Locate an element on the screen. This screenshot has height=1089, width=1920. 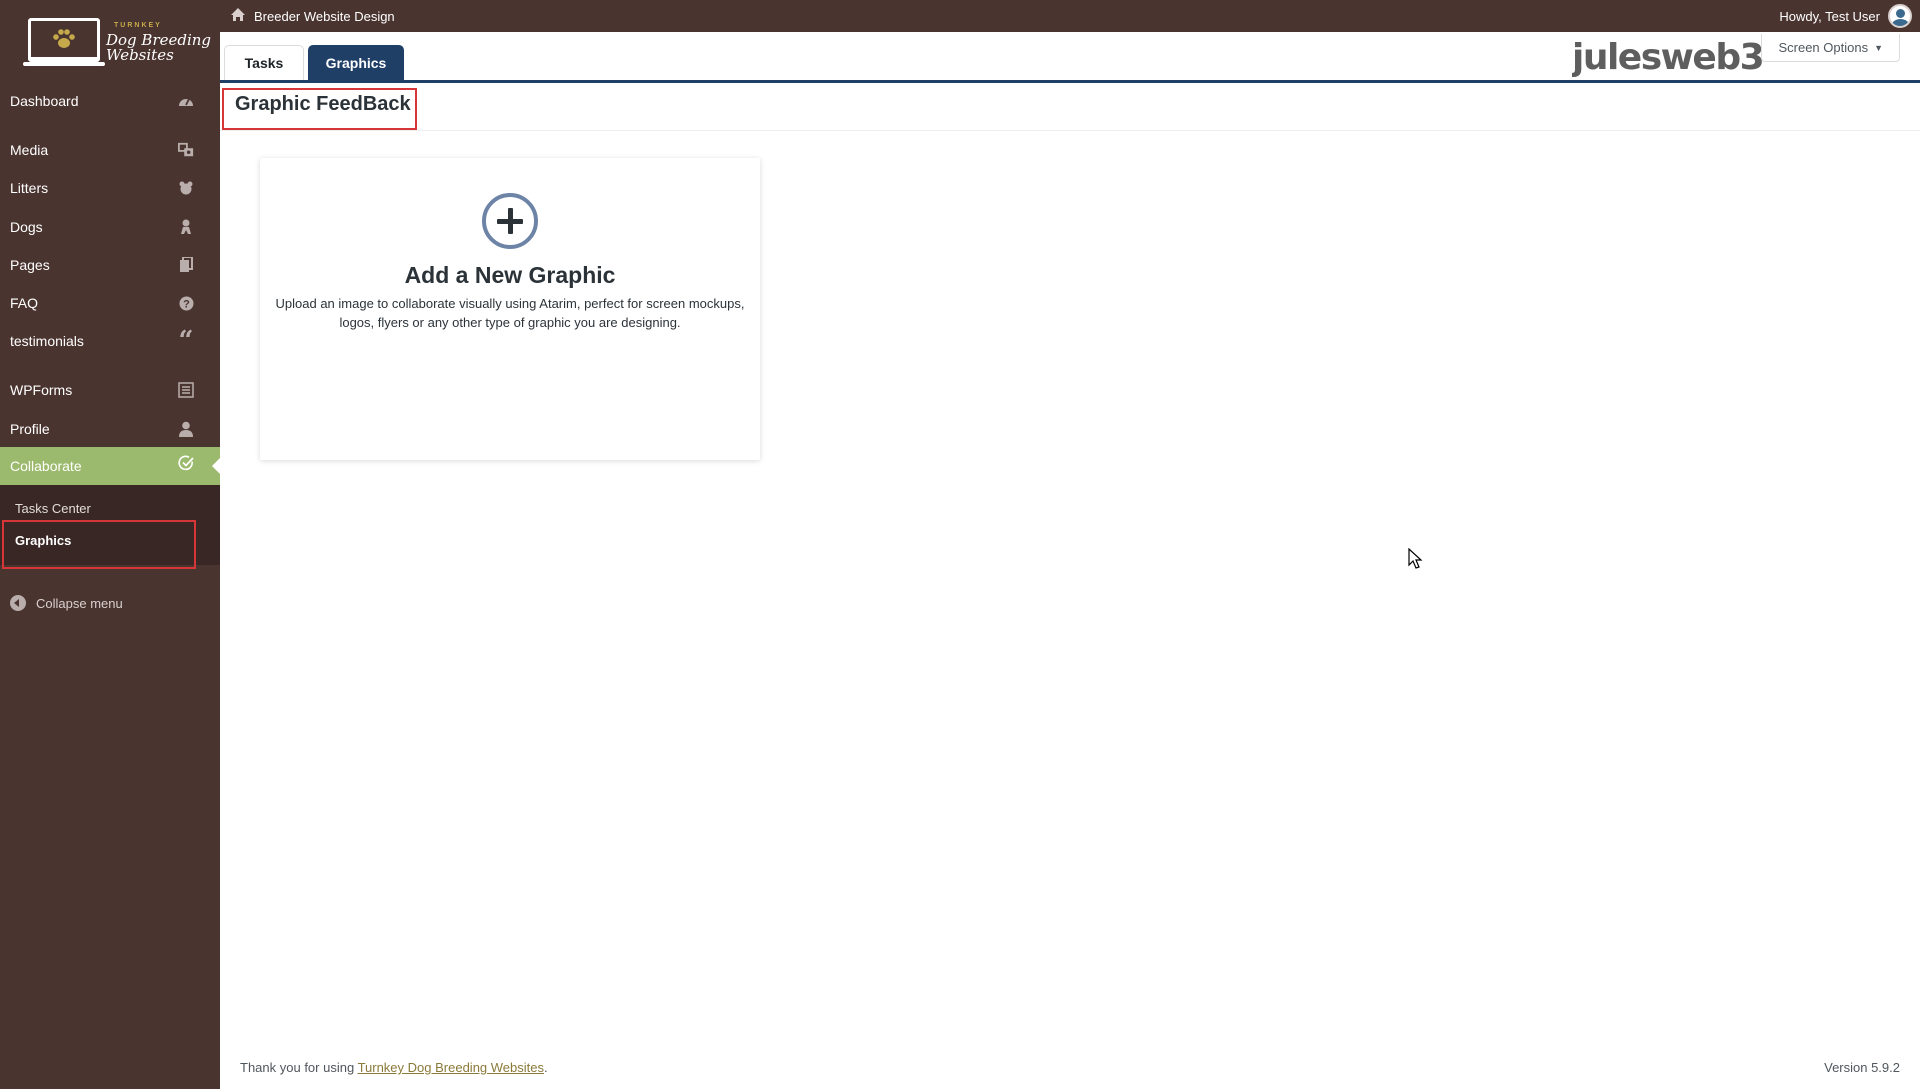
sidebar-item-label: Profile is located at coordinates (30, 429).